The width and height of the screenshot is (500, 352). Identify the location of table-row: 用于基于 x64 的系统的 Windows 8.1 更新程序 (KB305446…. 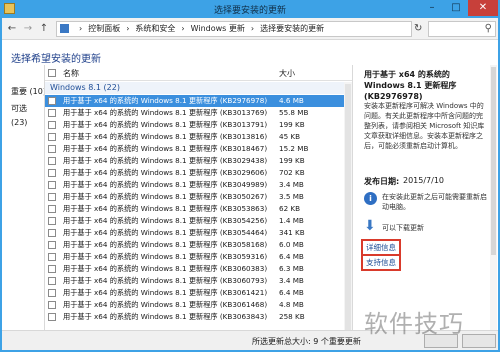
(198, 233).